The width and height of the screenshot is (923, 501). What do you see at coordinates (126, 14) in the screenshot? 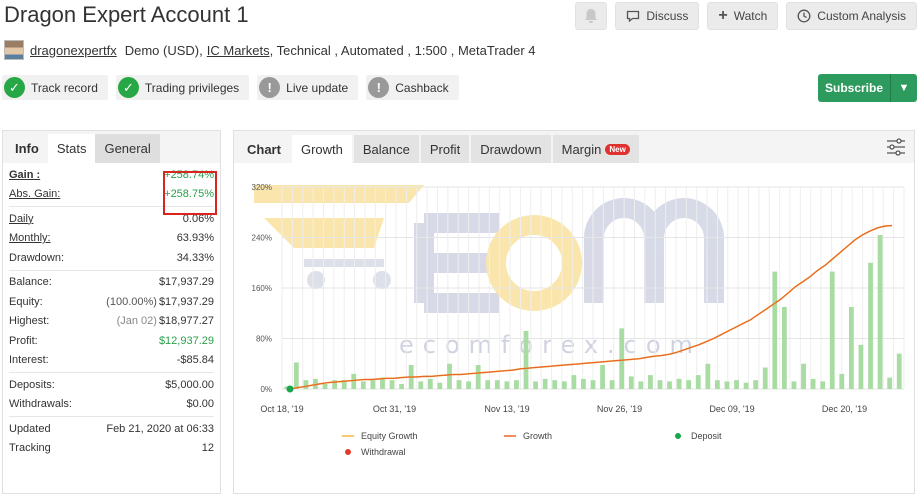
I see `page-title: Dragon Expert Account 1` at bounding box center [126, 14].